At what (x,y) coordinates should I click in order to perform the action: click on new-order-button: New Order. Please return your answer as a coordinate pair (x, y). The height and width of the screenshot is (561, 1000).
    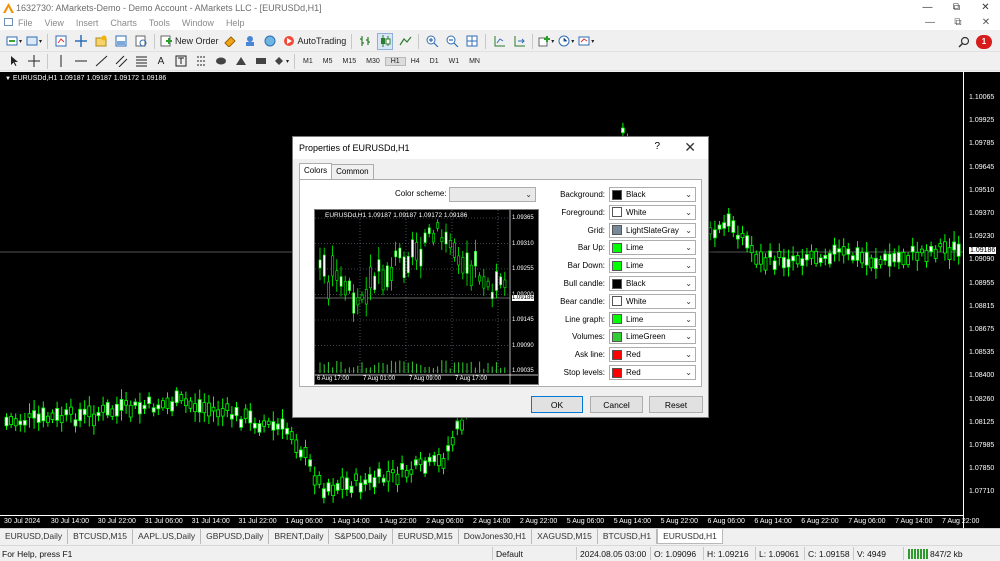
    Looking at the image, I should click on (189, 41).